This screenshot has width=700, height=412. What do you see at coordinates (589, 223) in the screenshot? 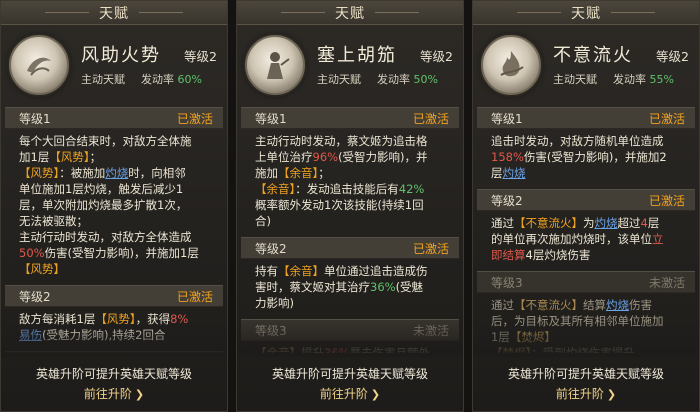
I see `text-segment: 为` at bounding box center [589, 223].